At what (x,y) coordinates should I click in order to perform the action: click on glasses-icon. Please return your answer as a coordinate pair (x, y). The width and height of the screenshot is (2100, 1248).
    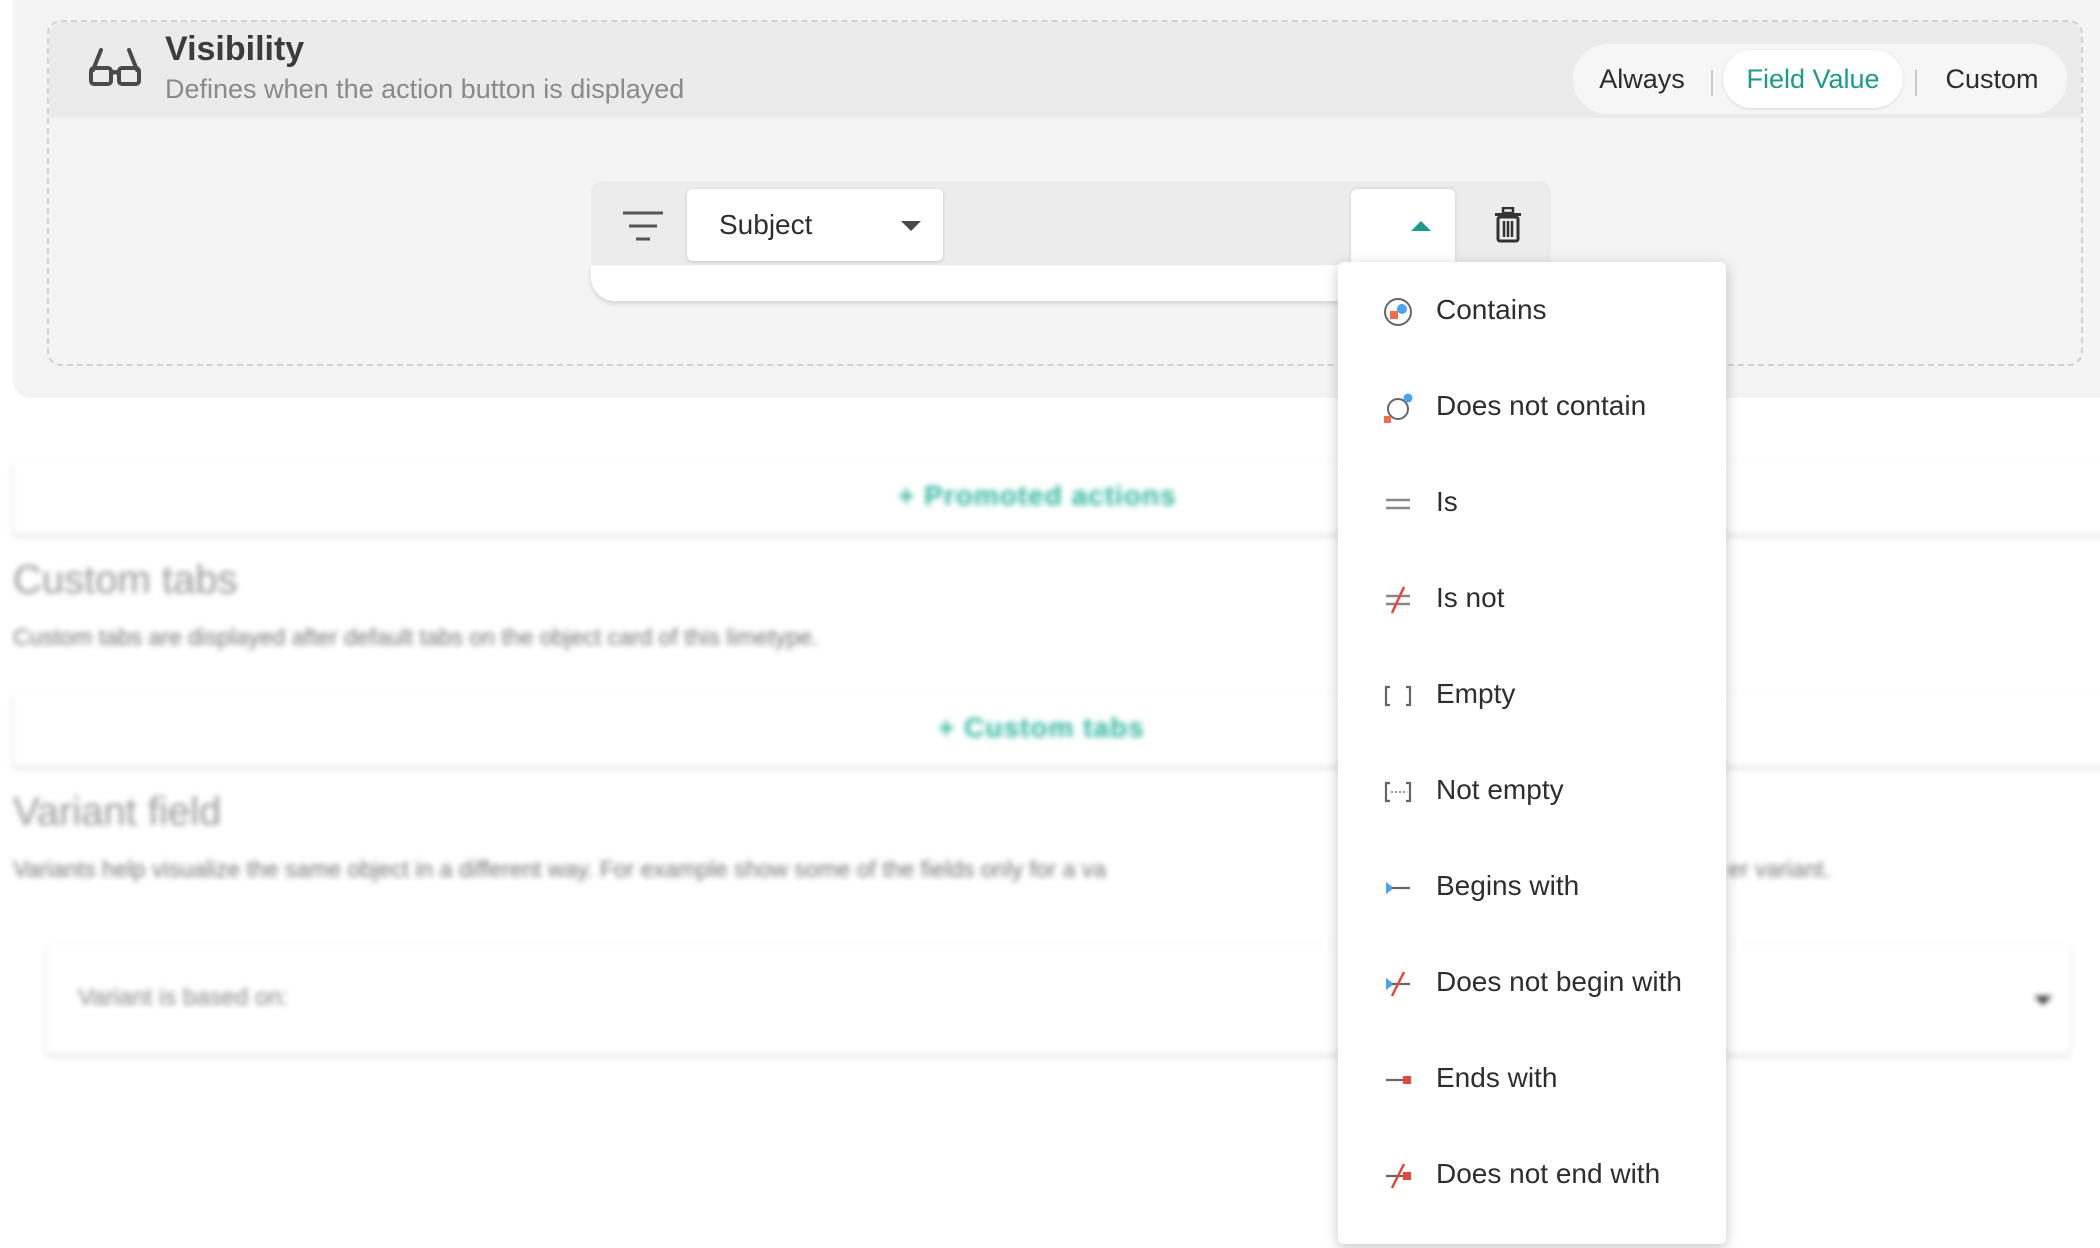
    Looking at the image, I should click on (115, 67).